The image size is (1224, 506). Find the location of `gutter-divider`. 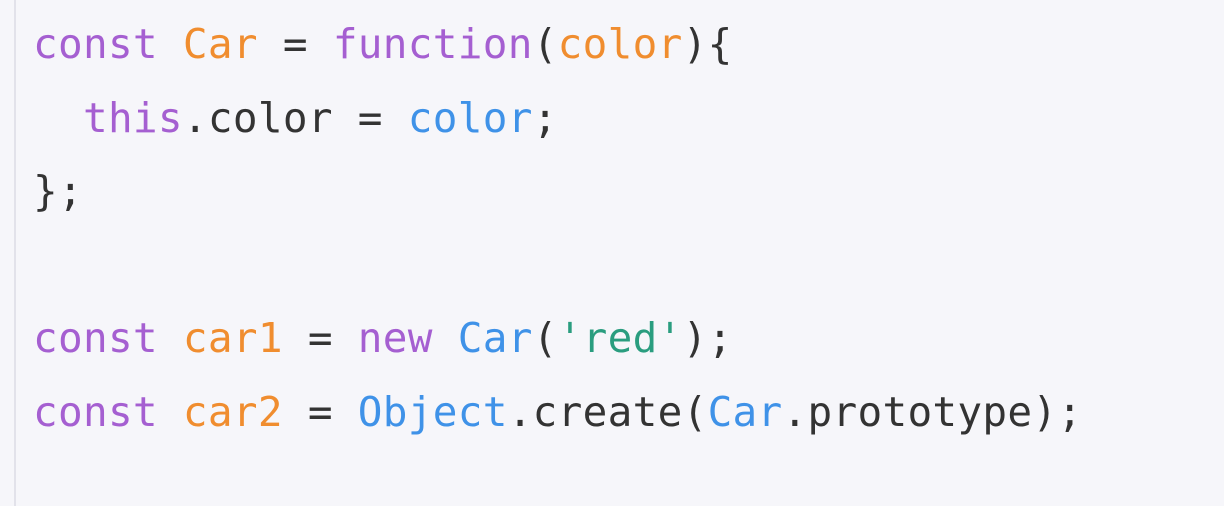

gutter-divider is located at coordinates (15, 253).